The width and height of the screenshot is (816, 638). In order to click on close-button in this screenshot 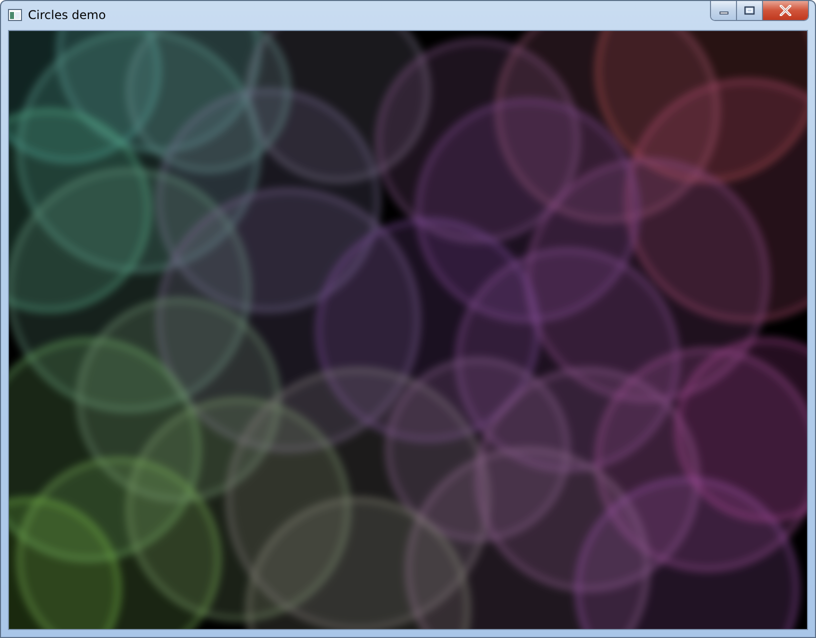, I will do `click(785, 10)`.